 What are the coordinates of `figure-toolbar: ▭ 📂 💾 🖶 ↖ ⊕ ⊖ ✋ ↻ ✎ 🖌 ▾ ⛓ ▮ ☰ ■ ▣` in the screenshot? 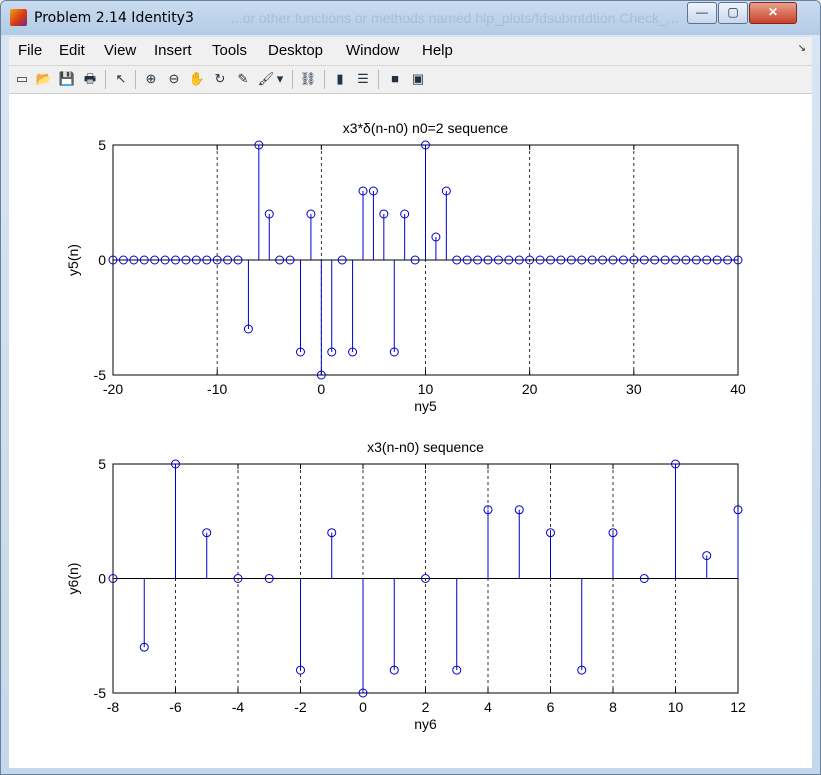 It's located at (410, 80).